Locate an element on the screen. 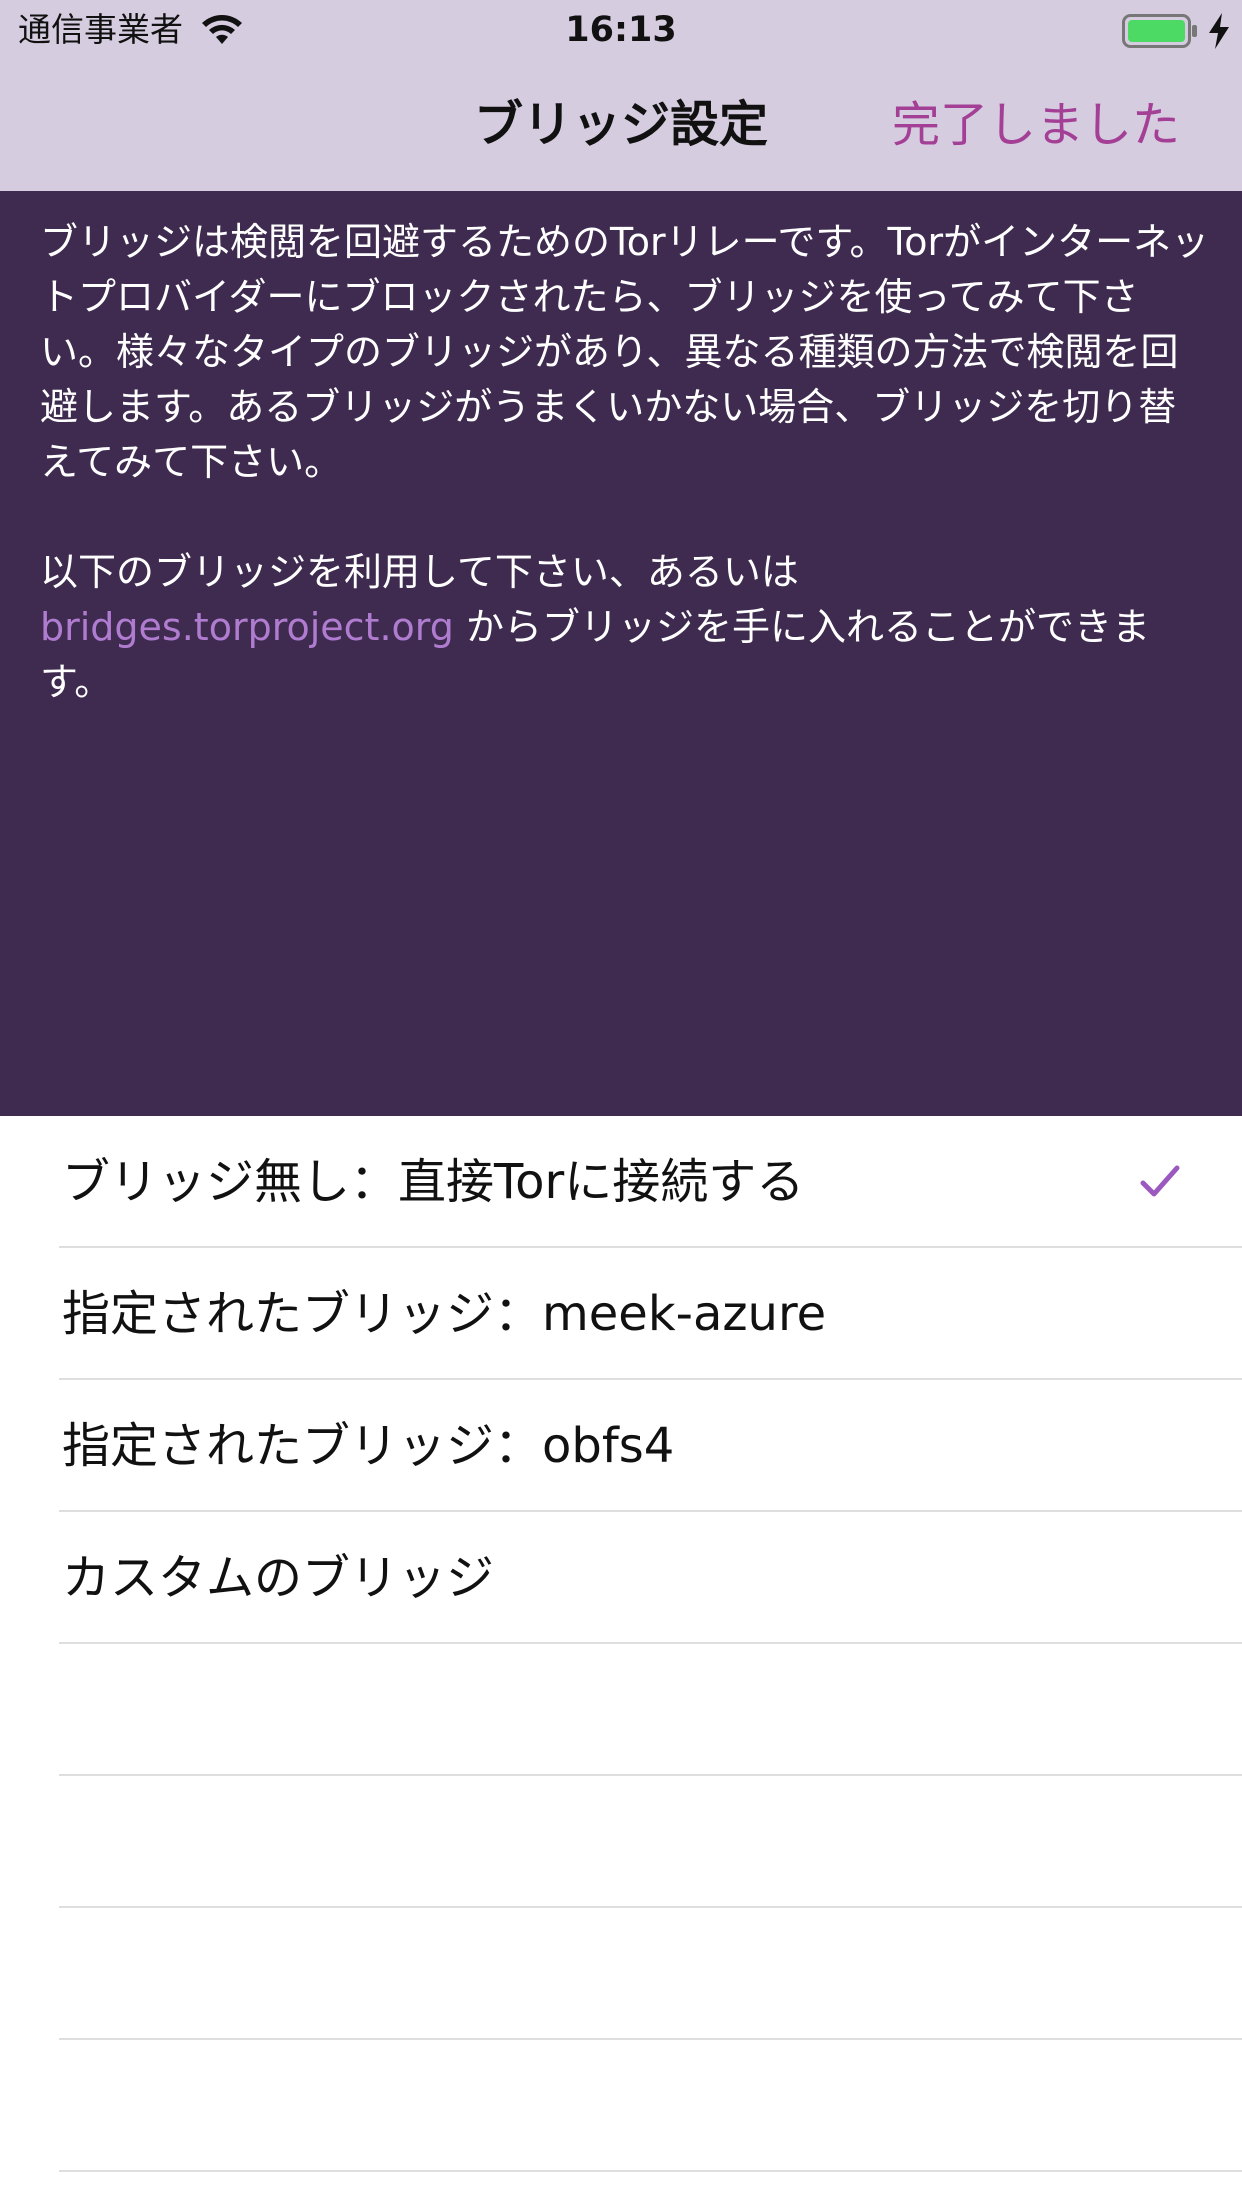 This screenshot has height=2208, width=1242. checkmark-icon is located at coordinates (1160, 1181).